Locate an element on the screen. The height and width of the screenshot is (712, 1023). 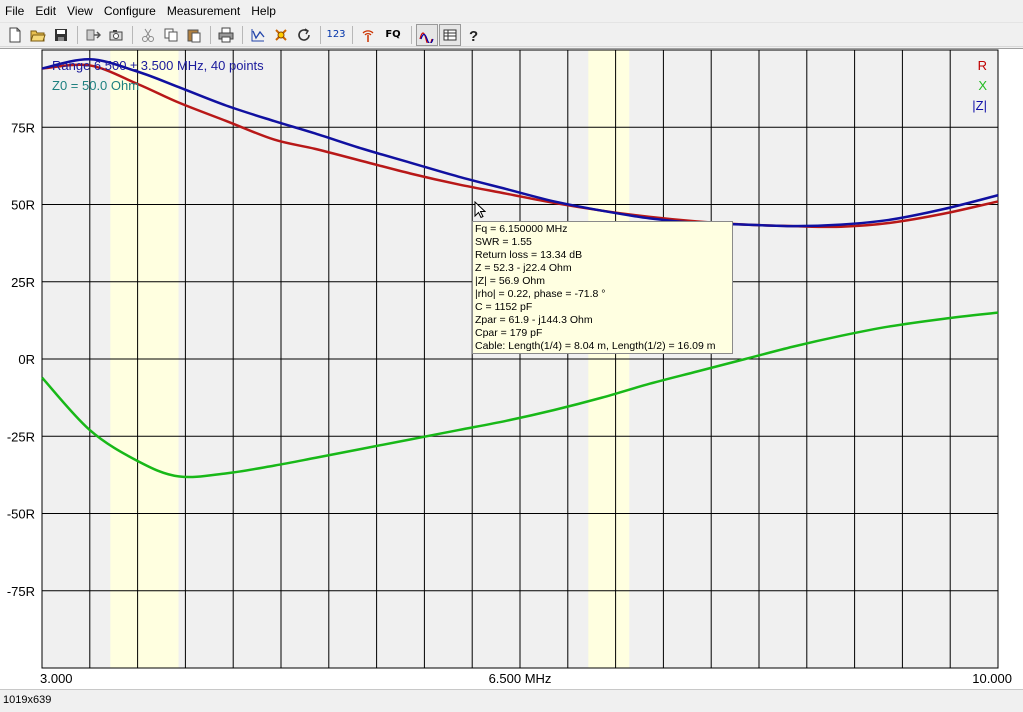
fq-label: FQ is located at coordinates (393, 34).